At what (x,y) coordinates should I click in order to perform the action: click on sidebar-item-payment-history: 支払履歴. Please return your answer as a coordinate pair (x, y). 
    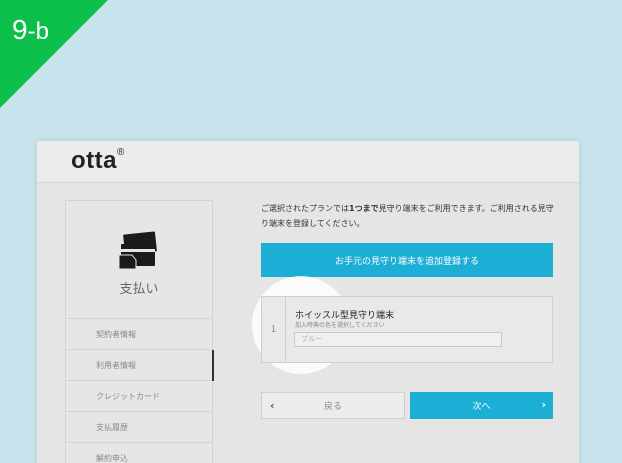
    Looking at the image, I should click on (139, 427).